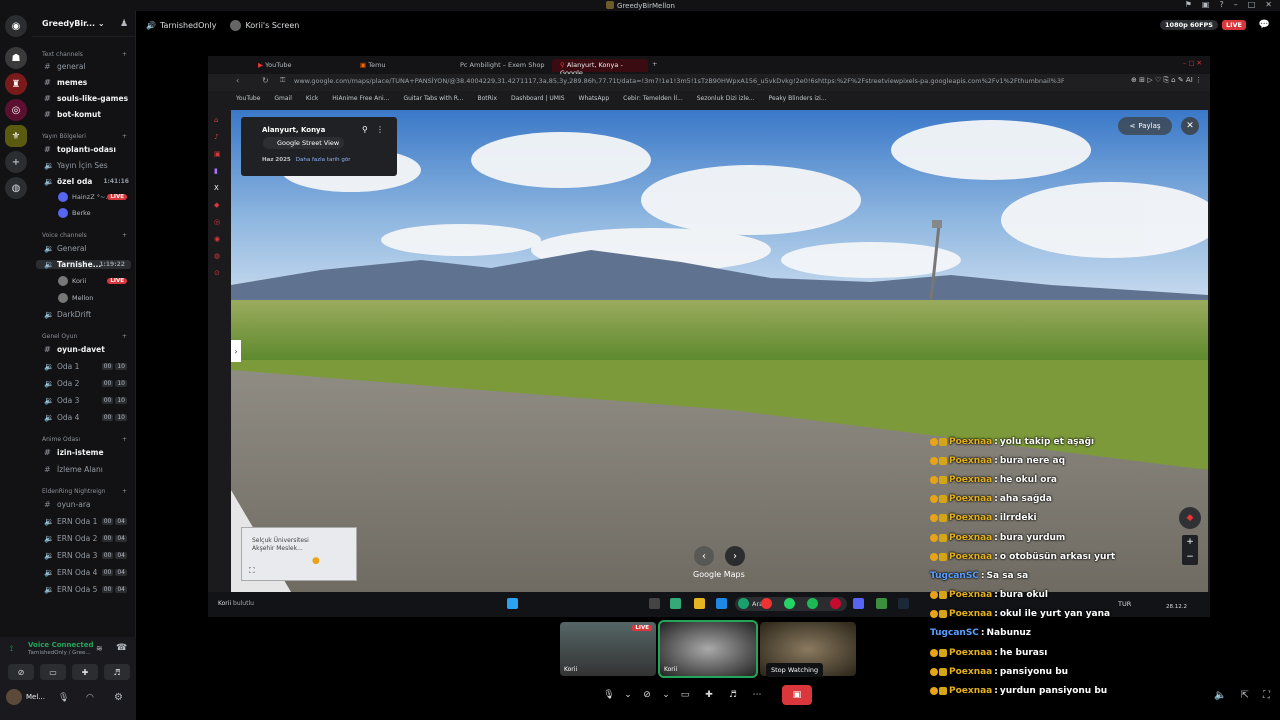 The height and width of the screenshot is (720, 1280). What do you see at coordinates (83, 504) in the screenshot?
I see `elden-channel-0: # oyun-ara` at bounding box center [83, 504].